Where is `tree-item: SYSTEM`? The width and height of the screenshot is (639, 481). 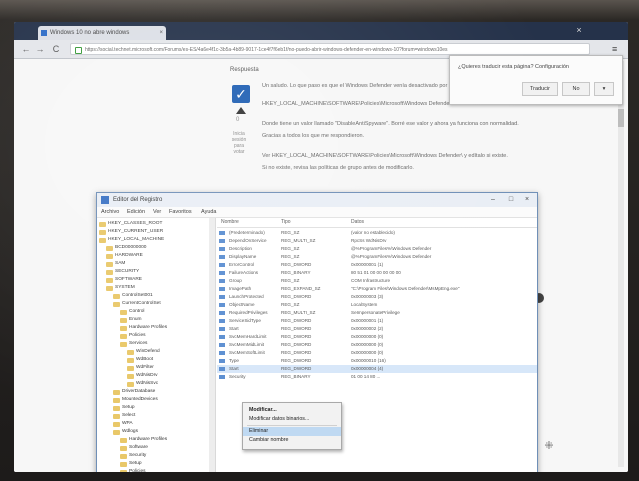 tree-item: SYSTEM is located at coordinates (120, 288).